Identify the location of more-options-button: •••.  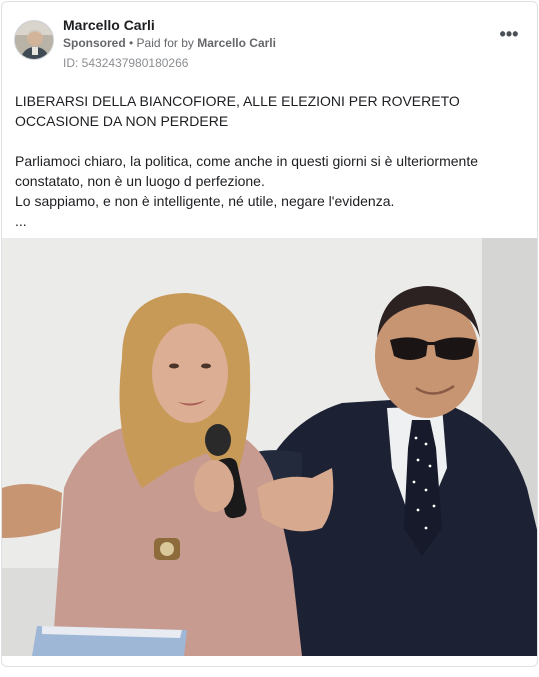
(509, 34).